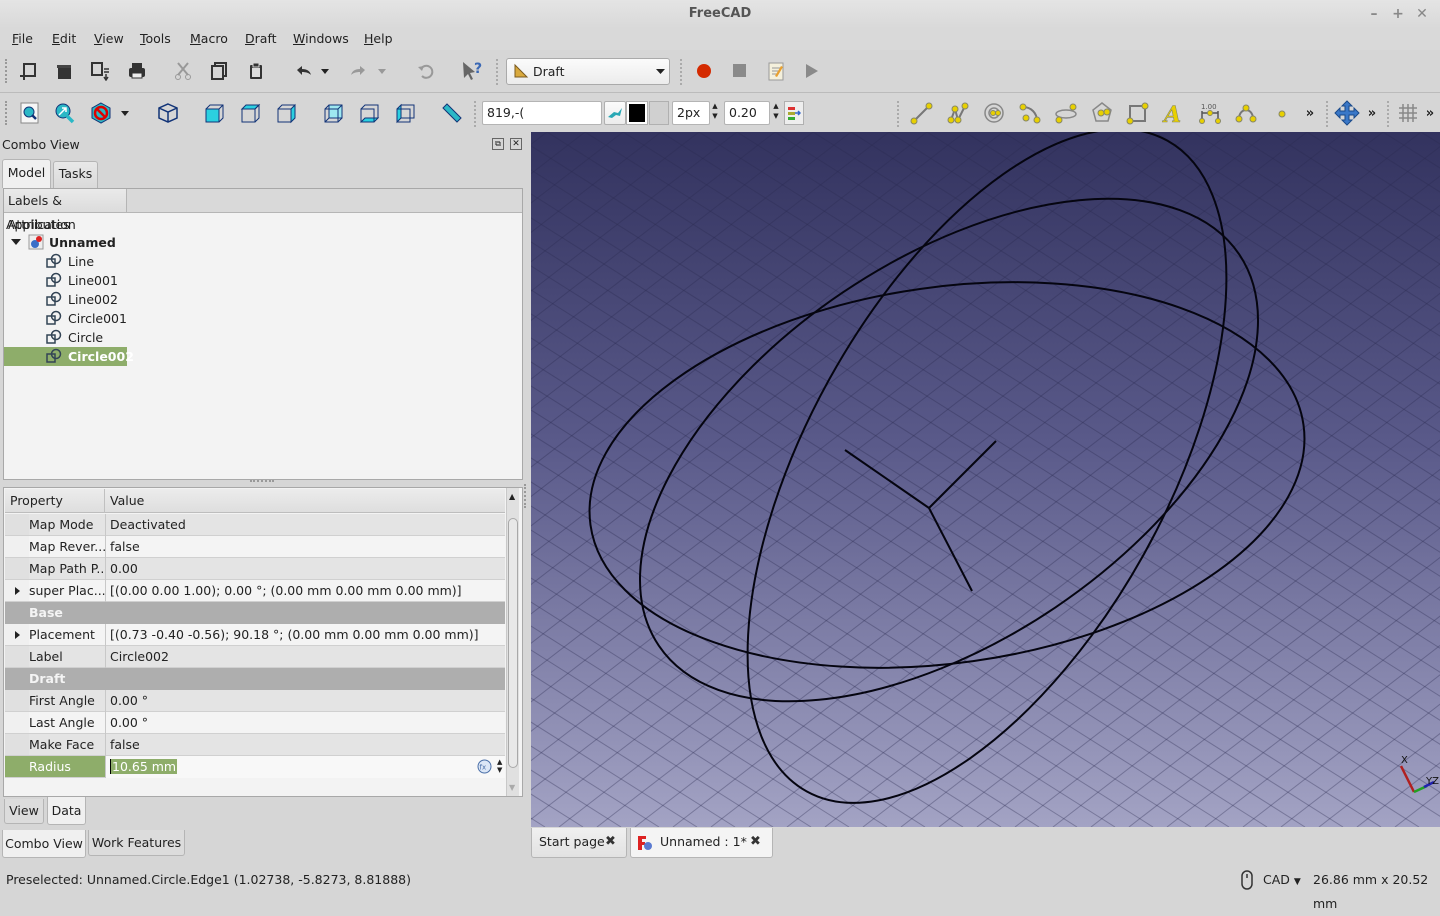 This screenshot has height=916, width=1440. I want to click on menu-draft: Draft, so click(261, 38).